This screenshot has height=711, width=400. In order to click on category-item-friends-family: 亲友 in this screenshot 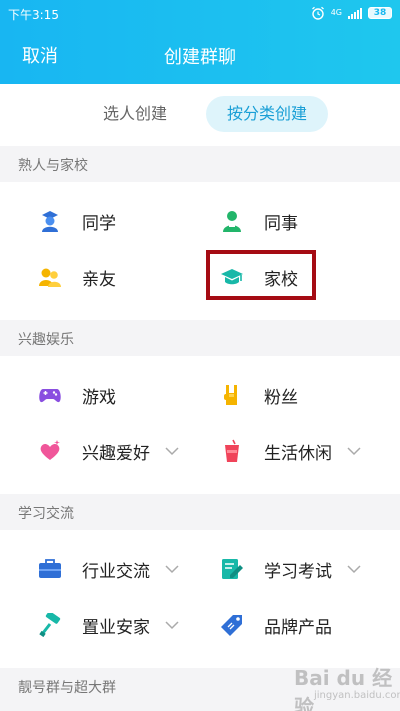, I will do `click(123, 277)`.